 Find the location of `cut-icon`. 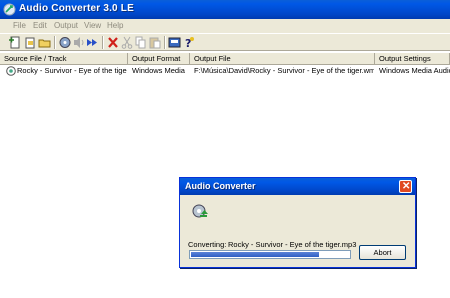

cut-icon is located at coordinates (127, 42).